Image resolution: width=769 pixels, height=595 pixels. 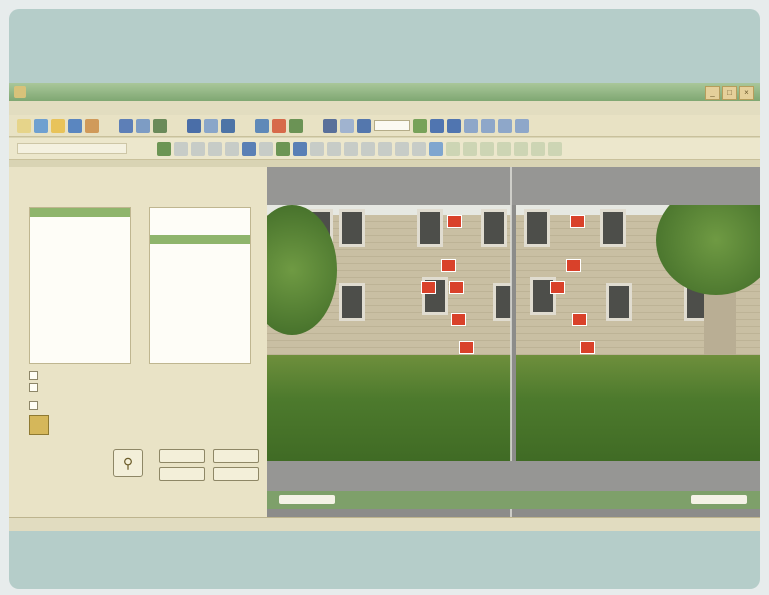 I want to click on new-icon, so click(x=24, y=125).